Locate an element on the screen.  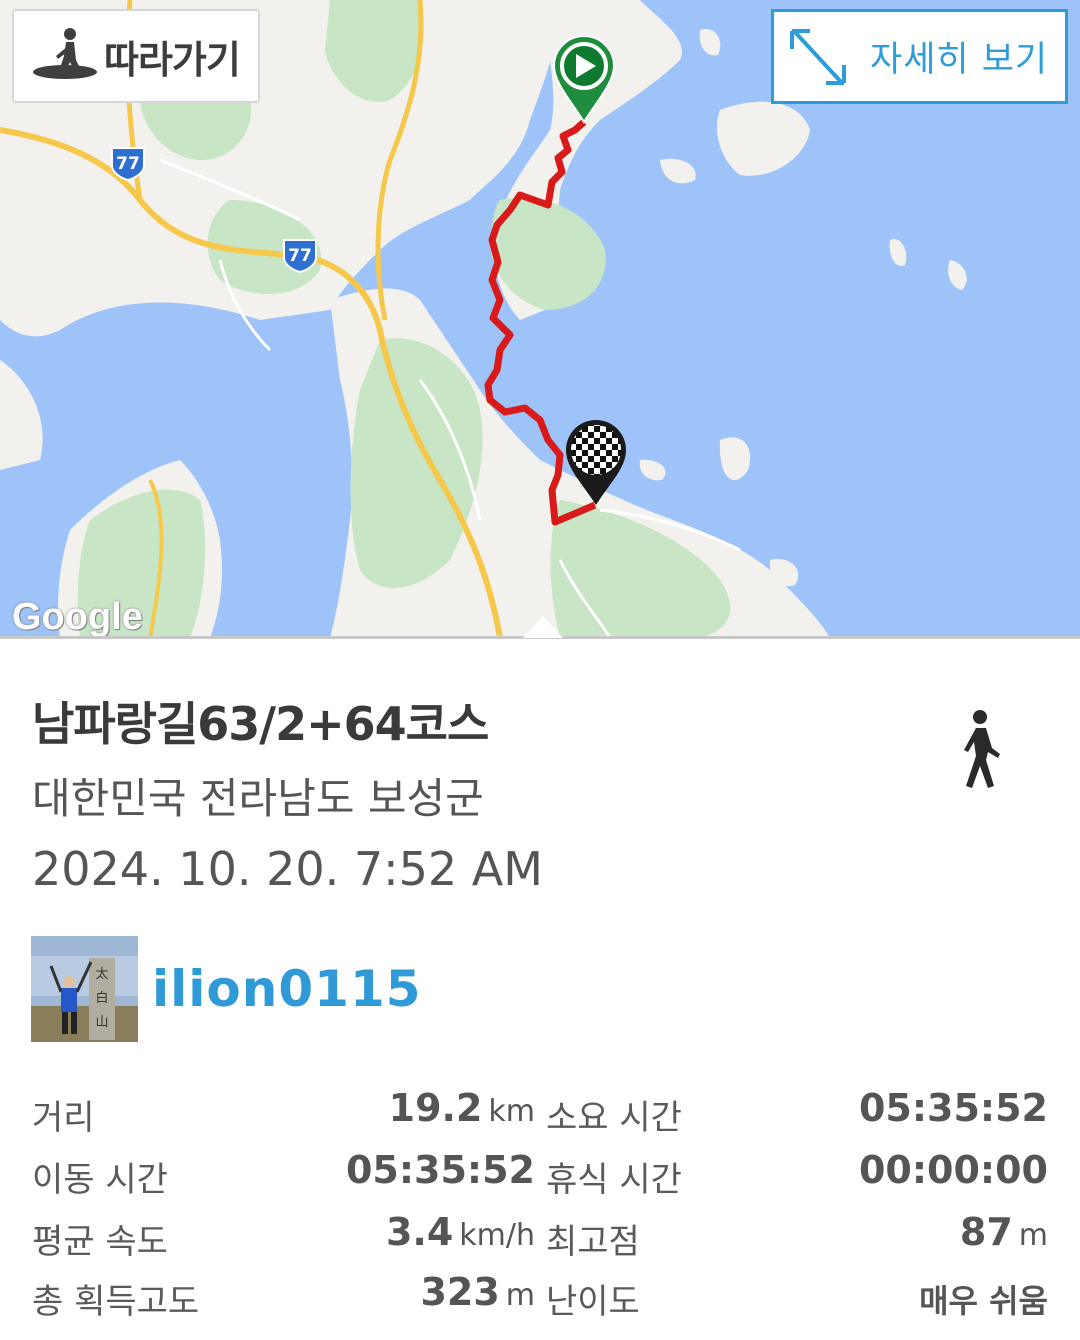
track-datetime: 2024. 10. 20. 7:52 AM is located at coordinates (287, 869).